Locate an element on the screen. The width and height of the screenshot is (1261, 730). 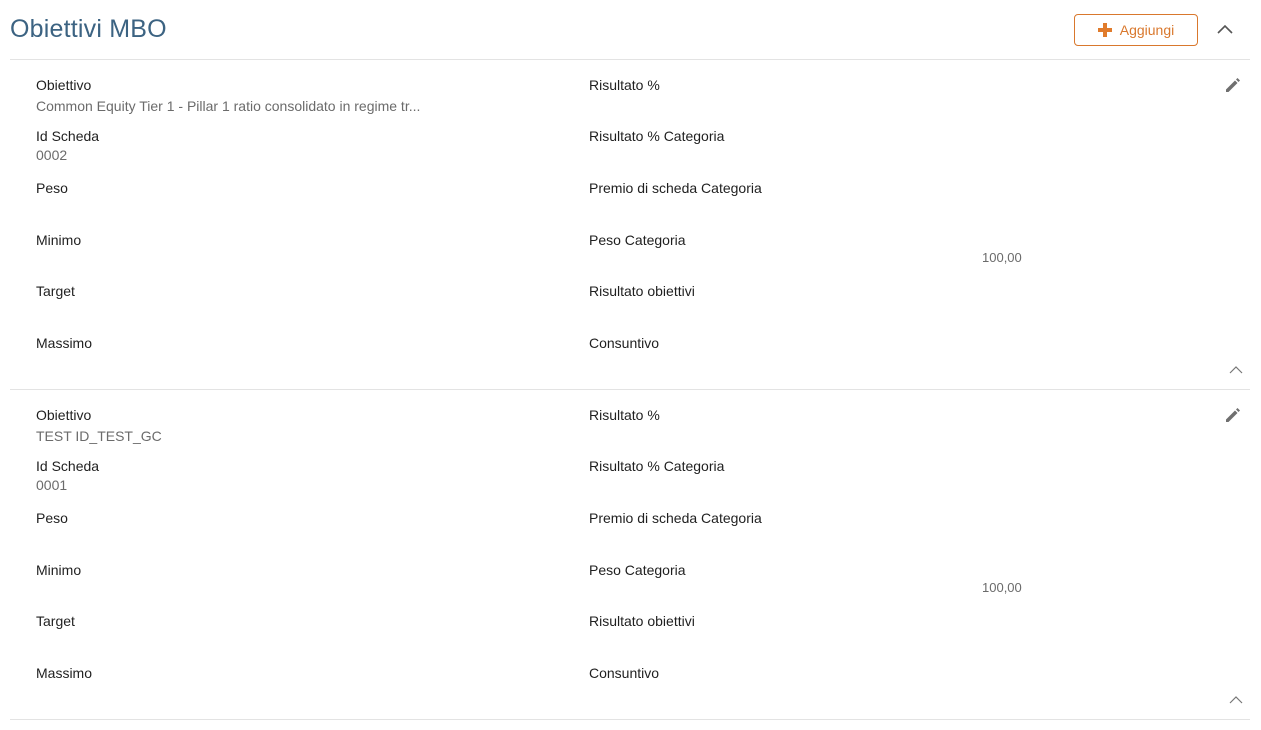
section-header: Obiettivi MBO Aggiungi is located at coordinates (630, 30).